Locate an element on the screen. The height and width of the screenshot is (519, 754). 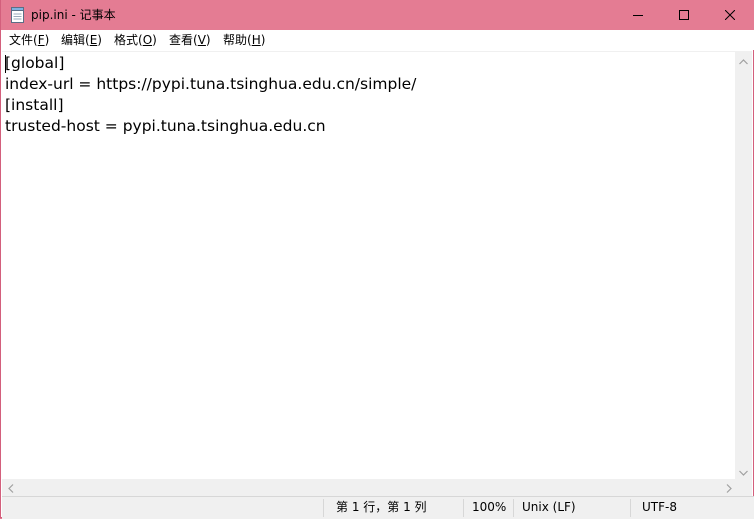
chevron-down-icon is located at coordinates (743, 470).